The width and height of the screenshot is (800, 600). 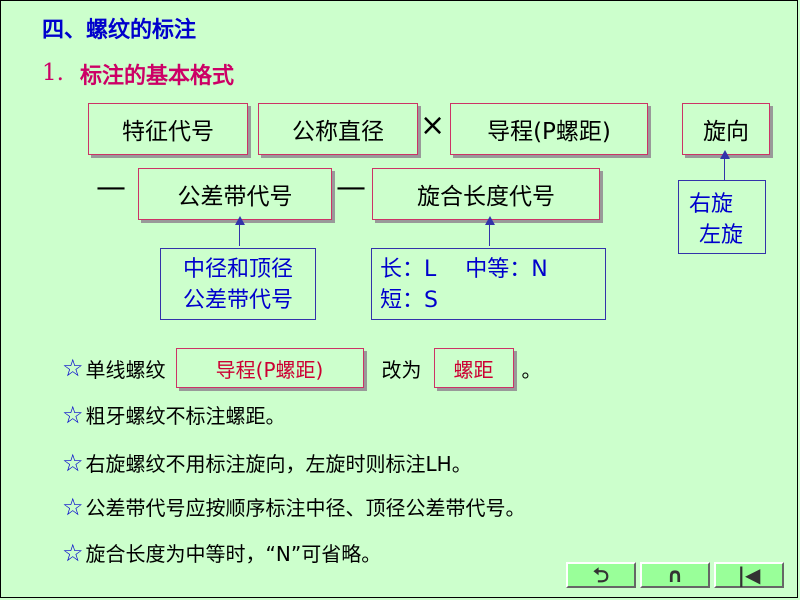 What do you see at coordinates (233, 554) in the screenshot?
I see `rule-5-text: 旋合长度为中等时，“N”可省略。` at bounding box center [233, 554].